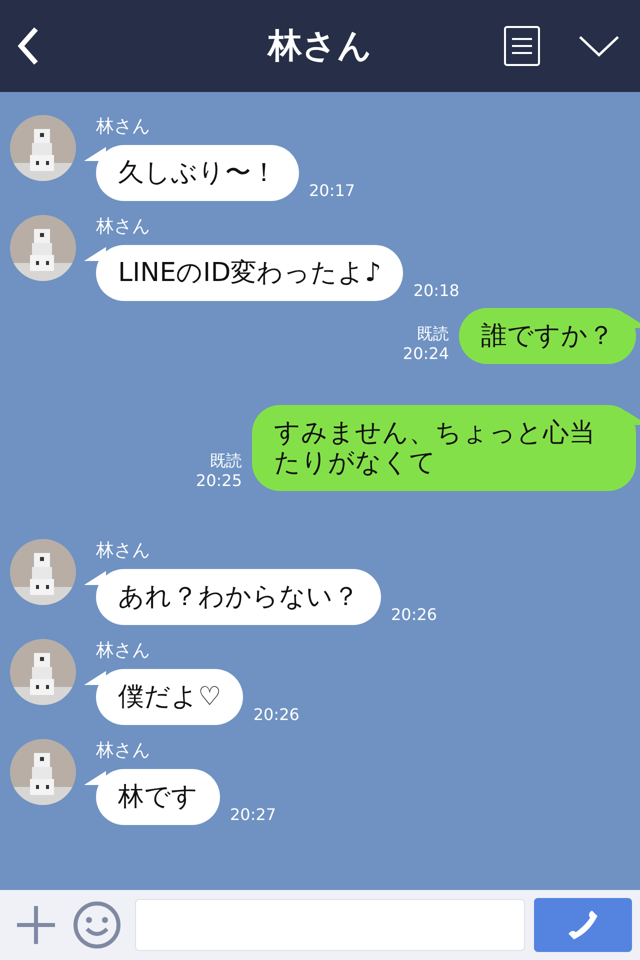 The width and height of the screenshot is (640, 960). Describe the element at coordinates (244, 273) in the screenshot. I see `message-bubble: LINEのID変わったよ♪` at that location.